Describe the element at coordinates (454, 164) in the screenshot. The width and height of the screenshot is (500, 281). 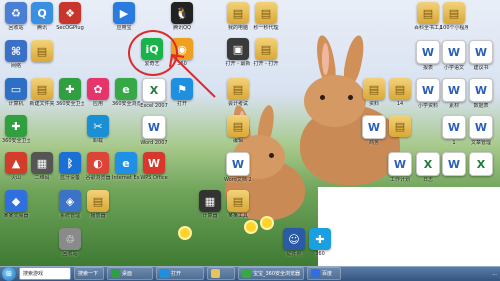
I see `desktop-icon: W` at that location.